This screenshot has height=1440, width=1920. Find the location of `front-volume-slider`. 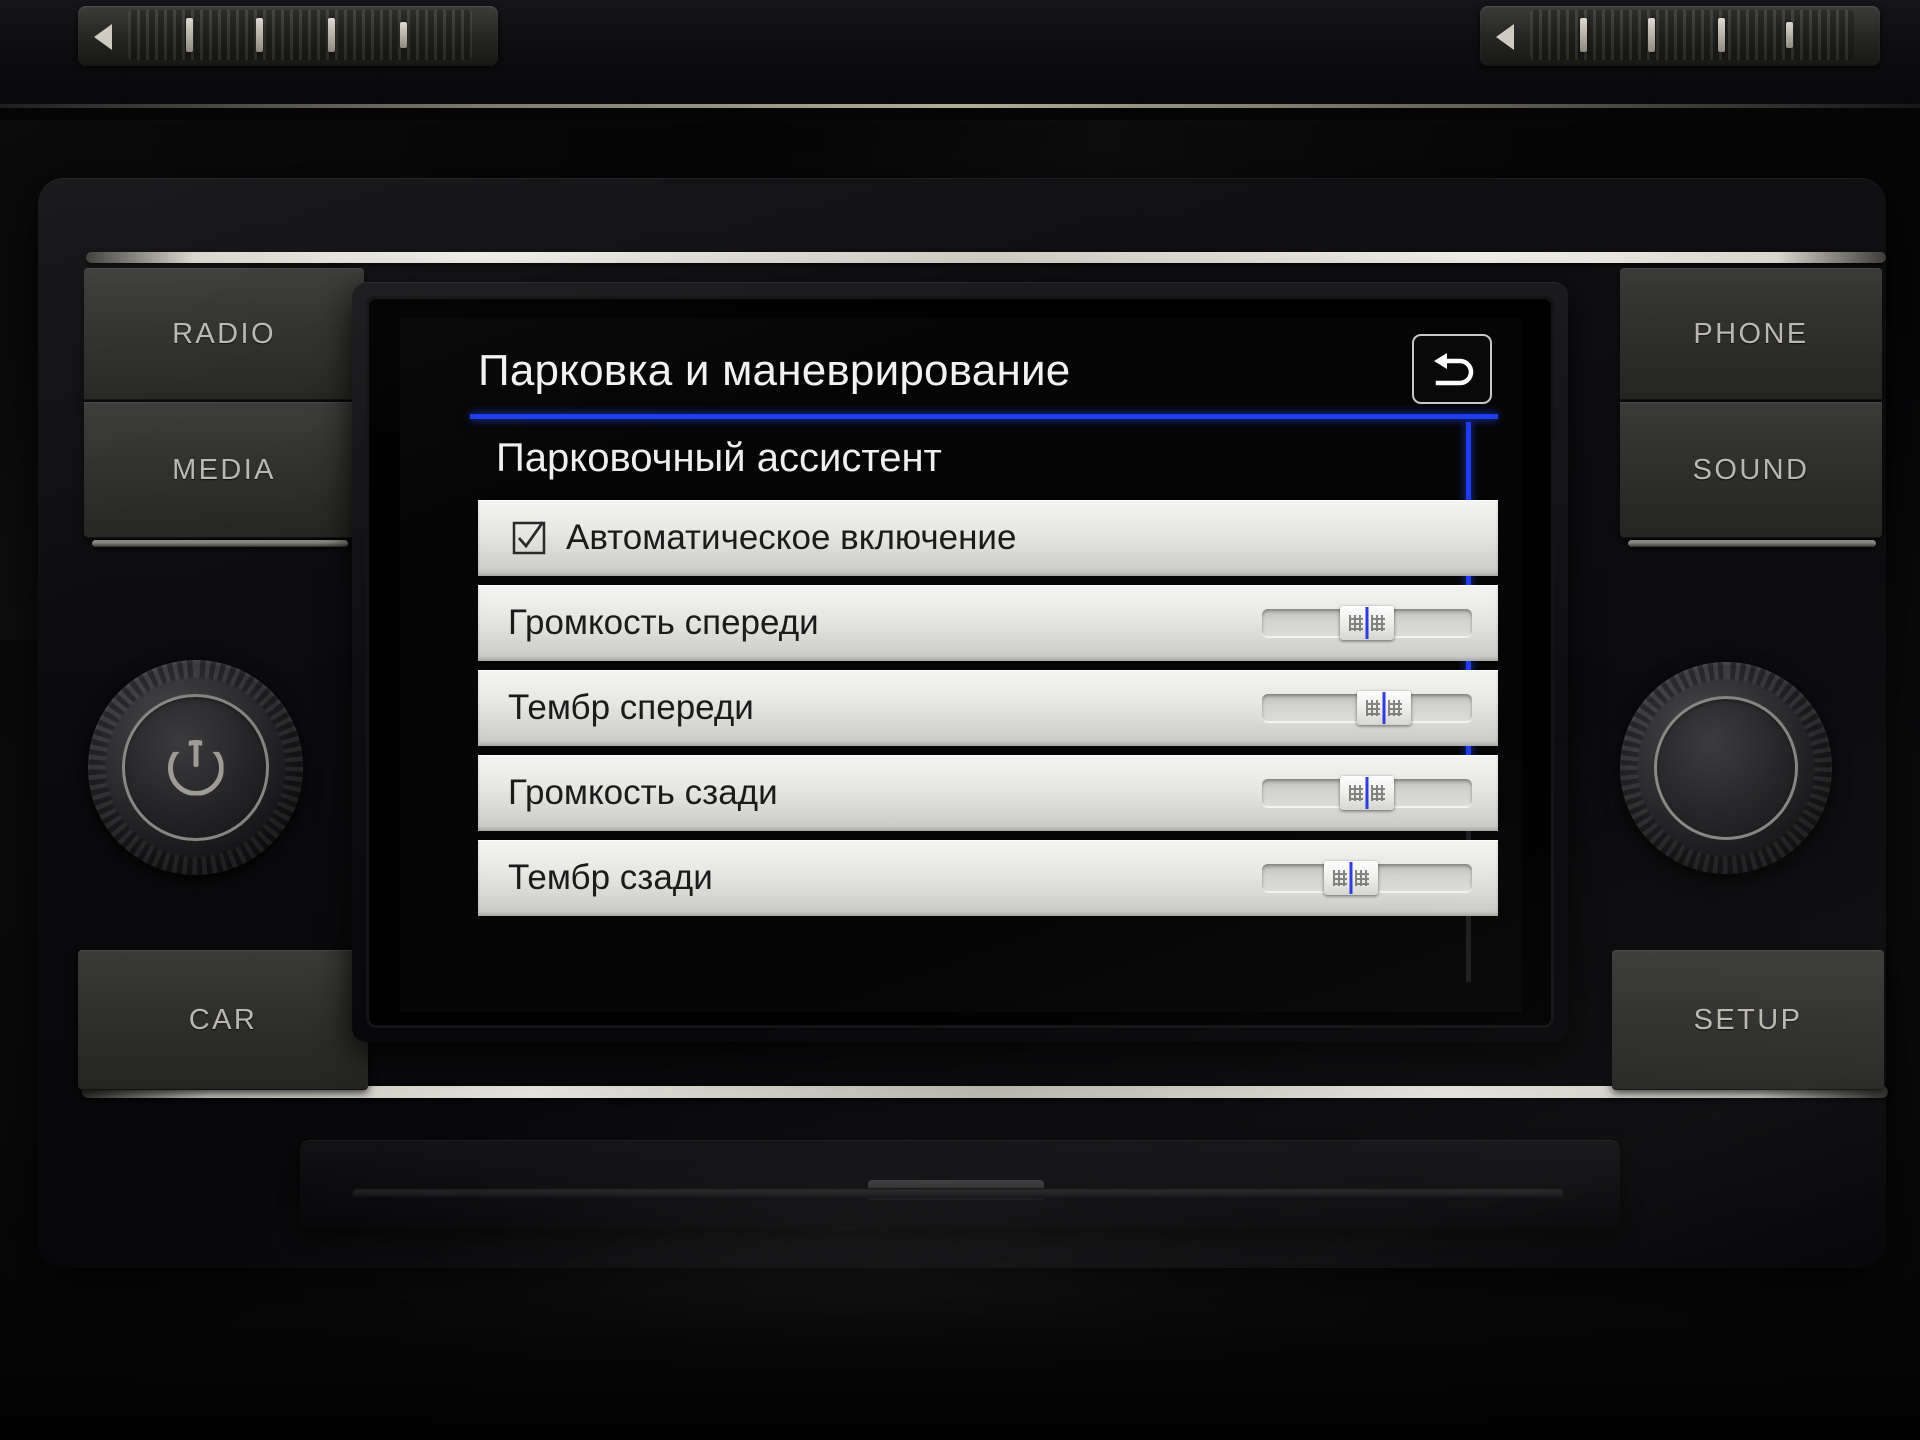

front-volume-slider is located at coordinates (1367, 623).